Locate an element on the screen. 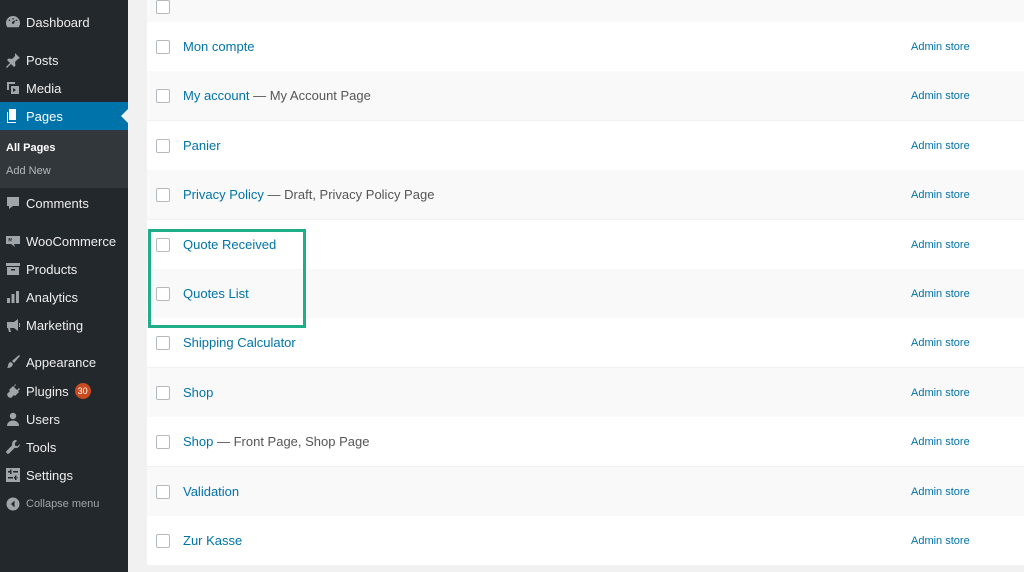  menu-settings: Settings is located at coordinates (64, 475).